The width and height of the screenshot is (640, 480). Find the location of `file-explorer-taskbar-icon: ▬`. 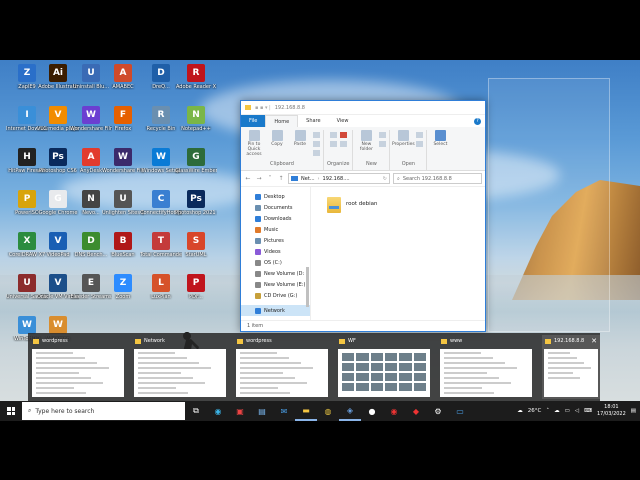

file-explorer-taskbar-icon: ▬ is located at coordinates (306, 411).